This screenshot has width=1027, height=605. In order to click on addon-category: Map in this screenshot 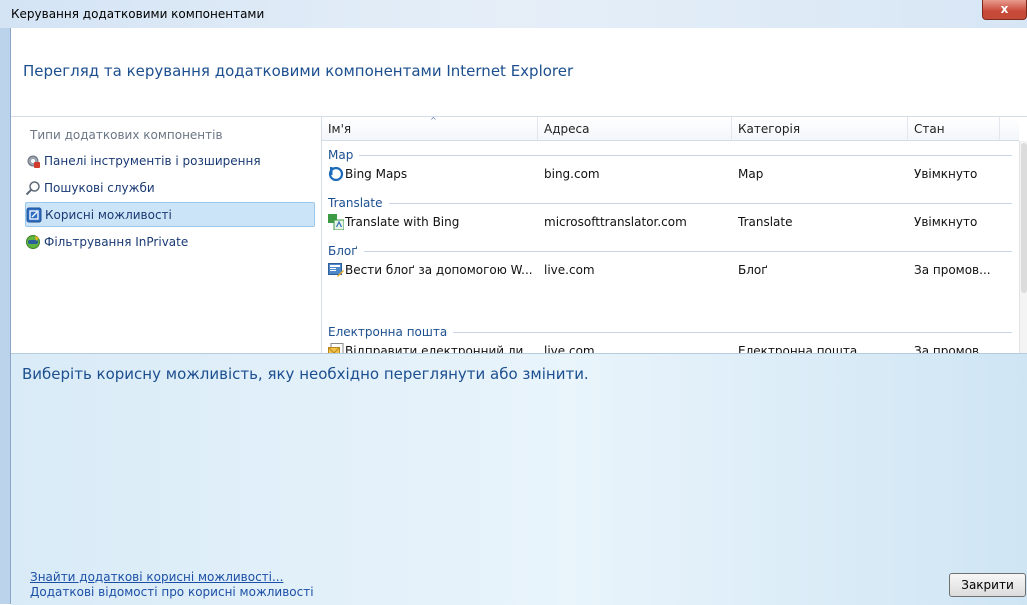, I will do `click(751, 174)`.